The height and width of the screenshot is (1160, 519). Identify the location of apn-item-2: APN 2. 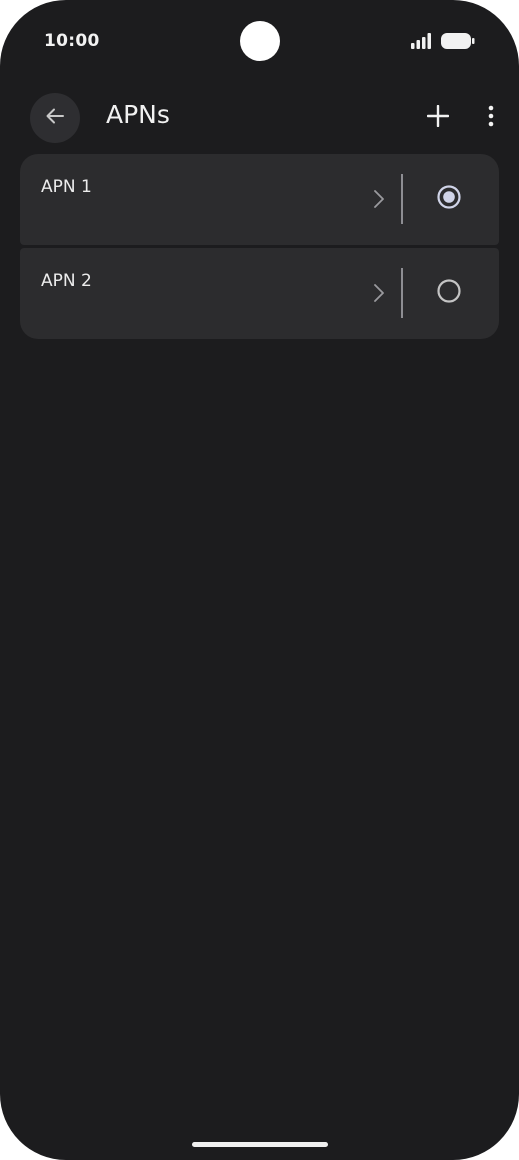
(259, 293).